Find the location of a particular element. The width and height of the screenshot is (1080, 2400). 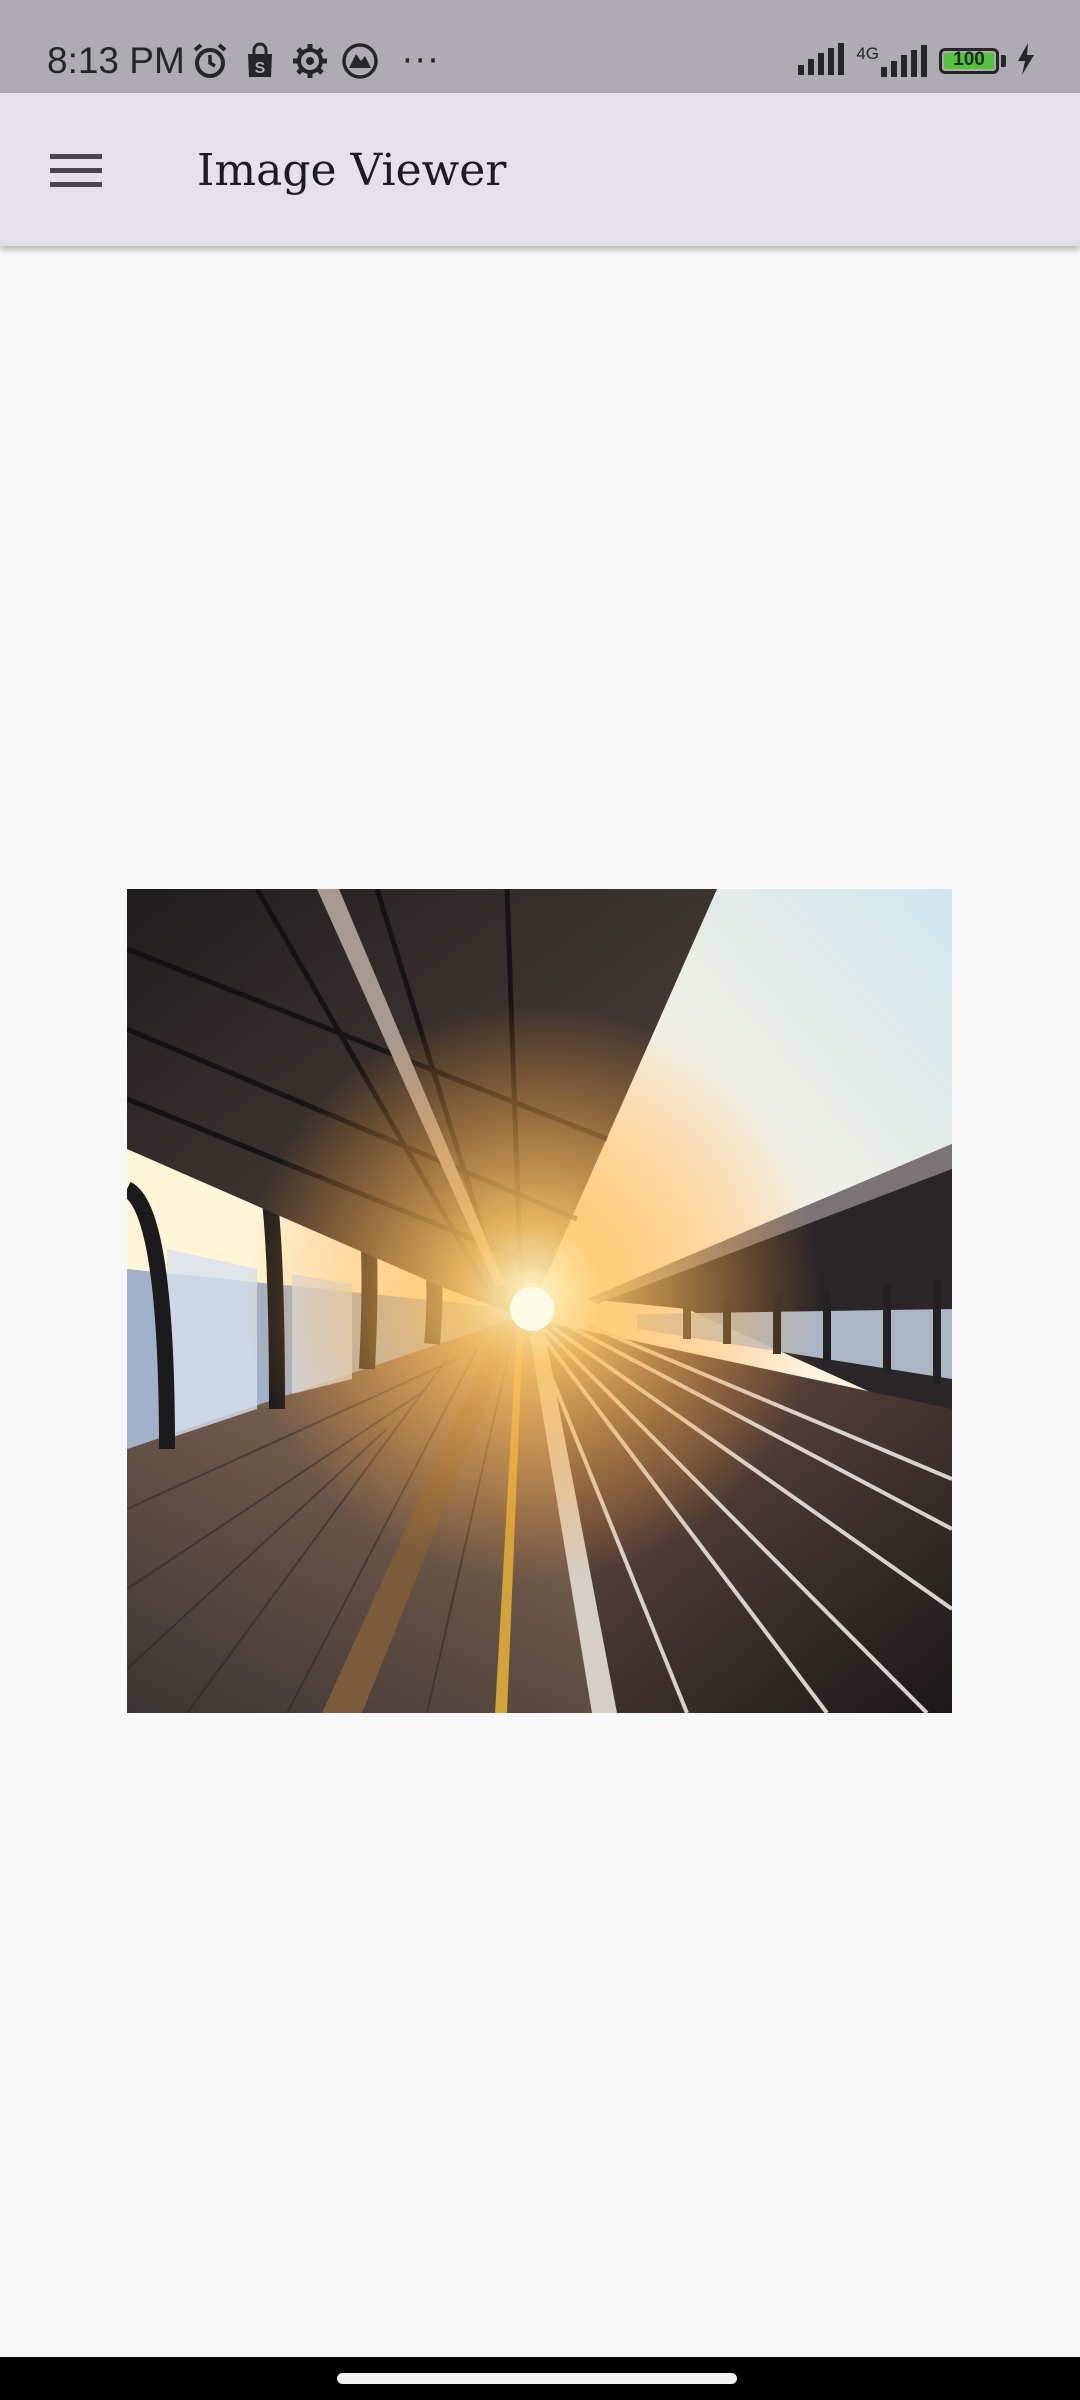

charging-bolt-icon is located at coordinates (1026, 61).